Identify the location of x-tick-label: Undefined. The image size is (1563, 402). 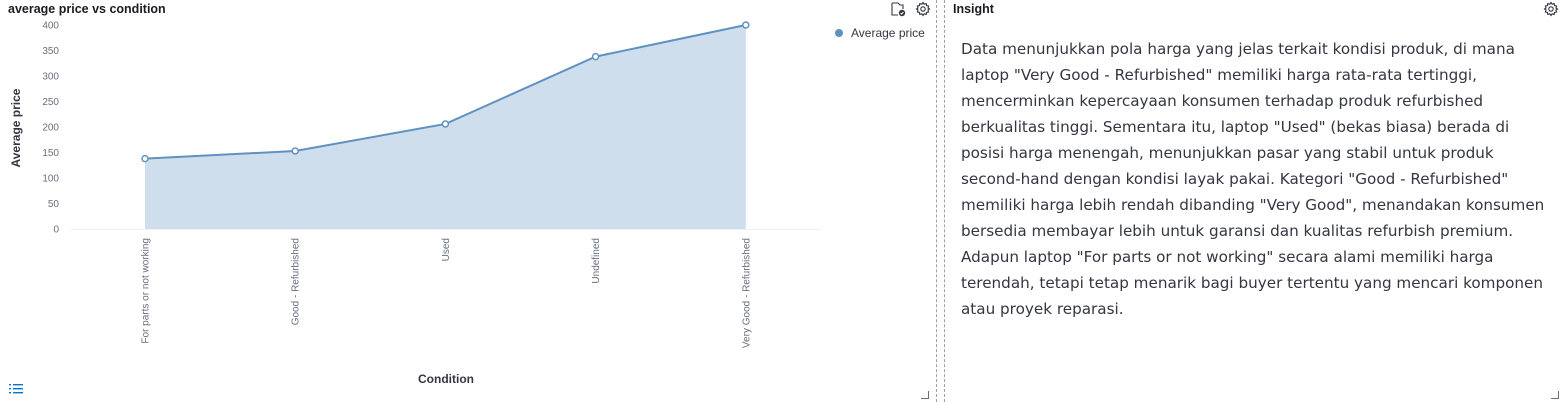
(596, 261).